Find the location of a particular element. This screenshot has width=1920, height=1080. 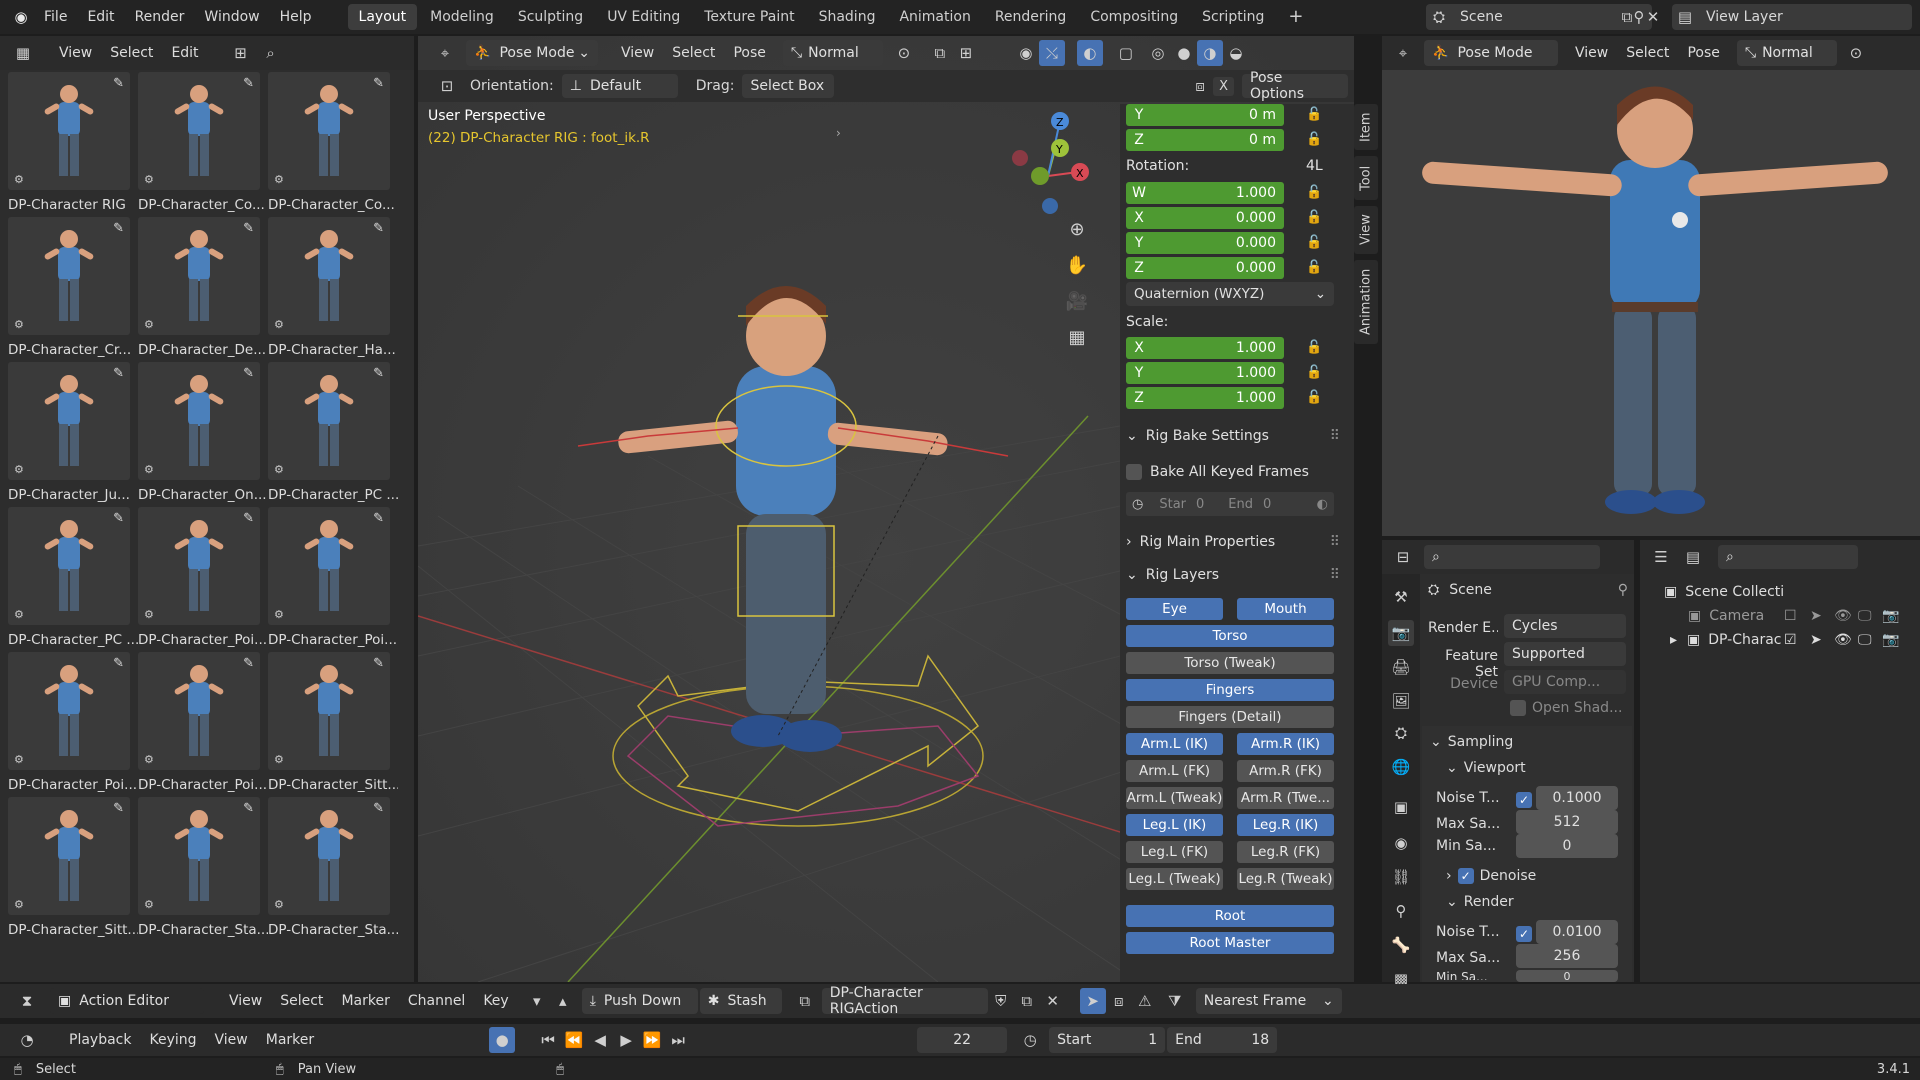

location-y-field: Y 0 m is located at coordinates (1205, 115).